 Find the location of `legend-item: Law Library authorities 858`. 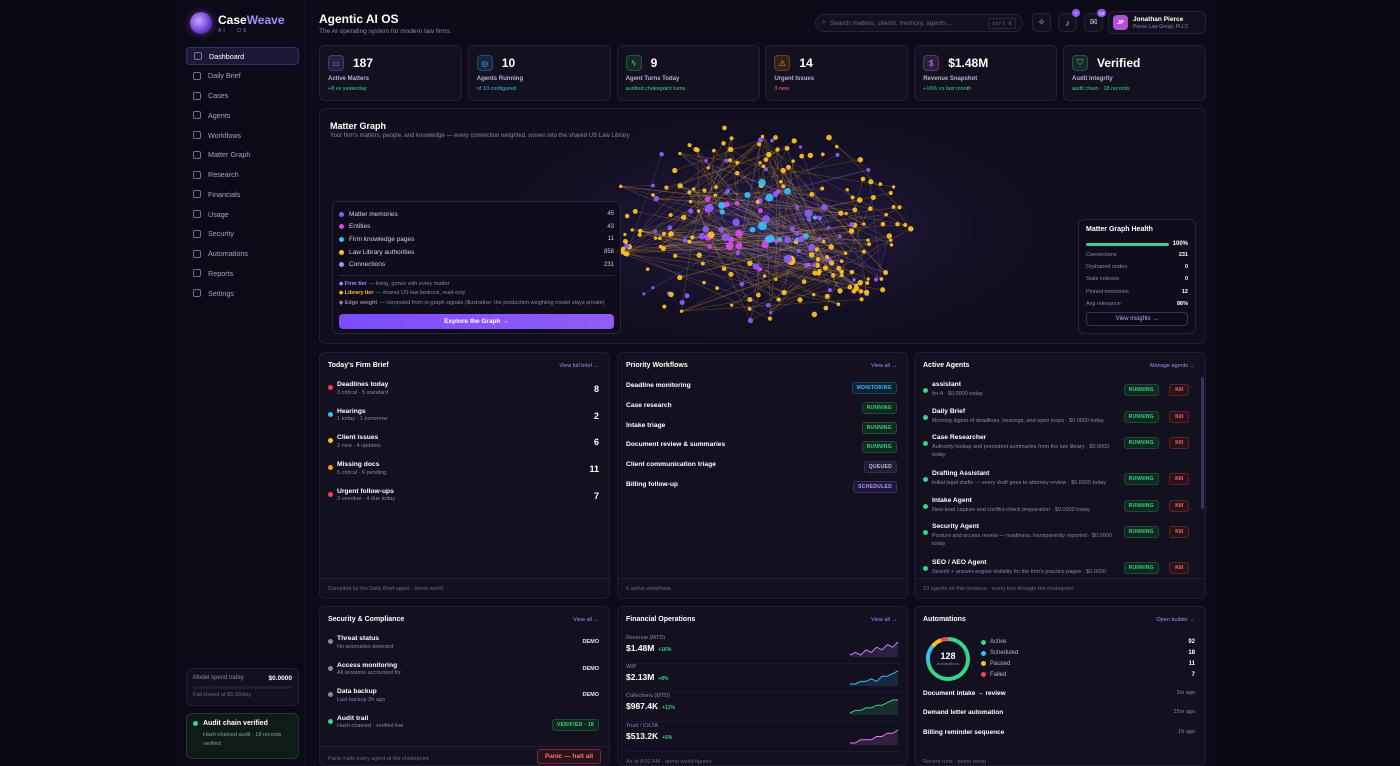

legend-item: Law Library authorities 858 is located at coordinates (476, 252).